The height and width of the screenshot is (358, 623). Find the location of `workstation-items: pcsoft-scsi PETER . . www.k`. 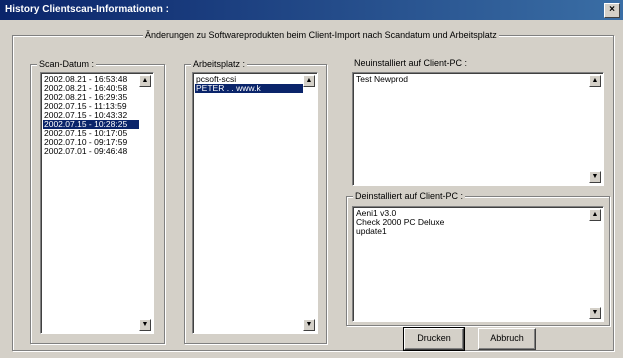

workstation-items: pcsoft-scsi PETER . . www.k is located at coordinates (249, 84).